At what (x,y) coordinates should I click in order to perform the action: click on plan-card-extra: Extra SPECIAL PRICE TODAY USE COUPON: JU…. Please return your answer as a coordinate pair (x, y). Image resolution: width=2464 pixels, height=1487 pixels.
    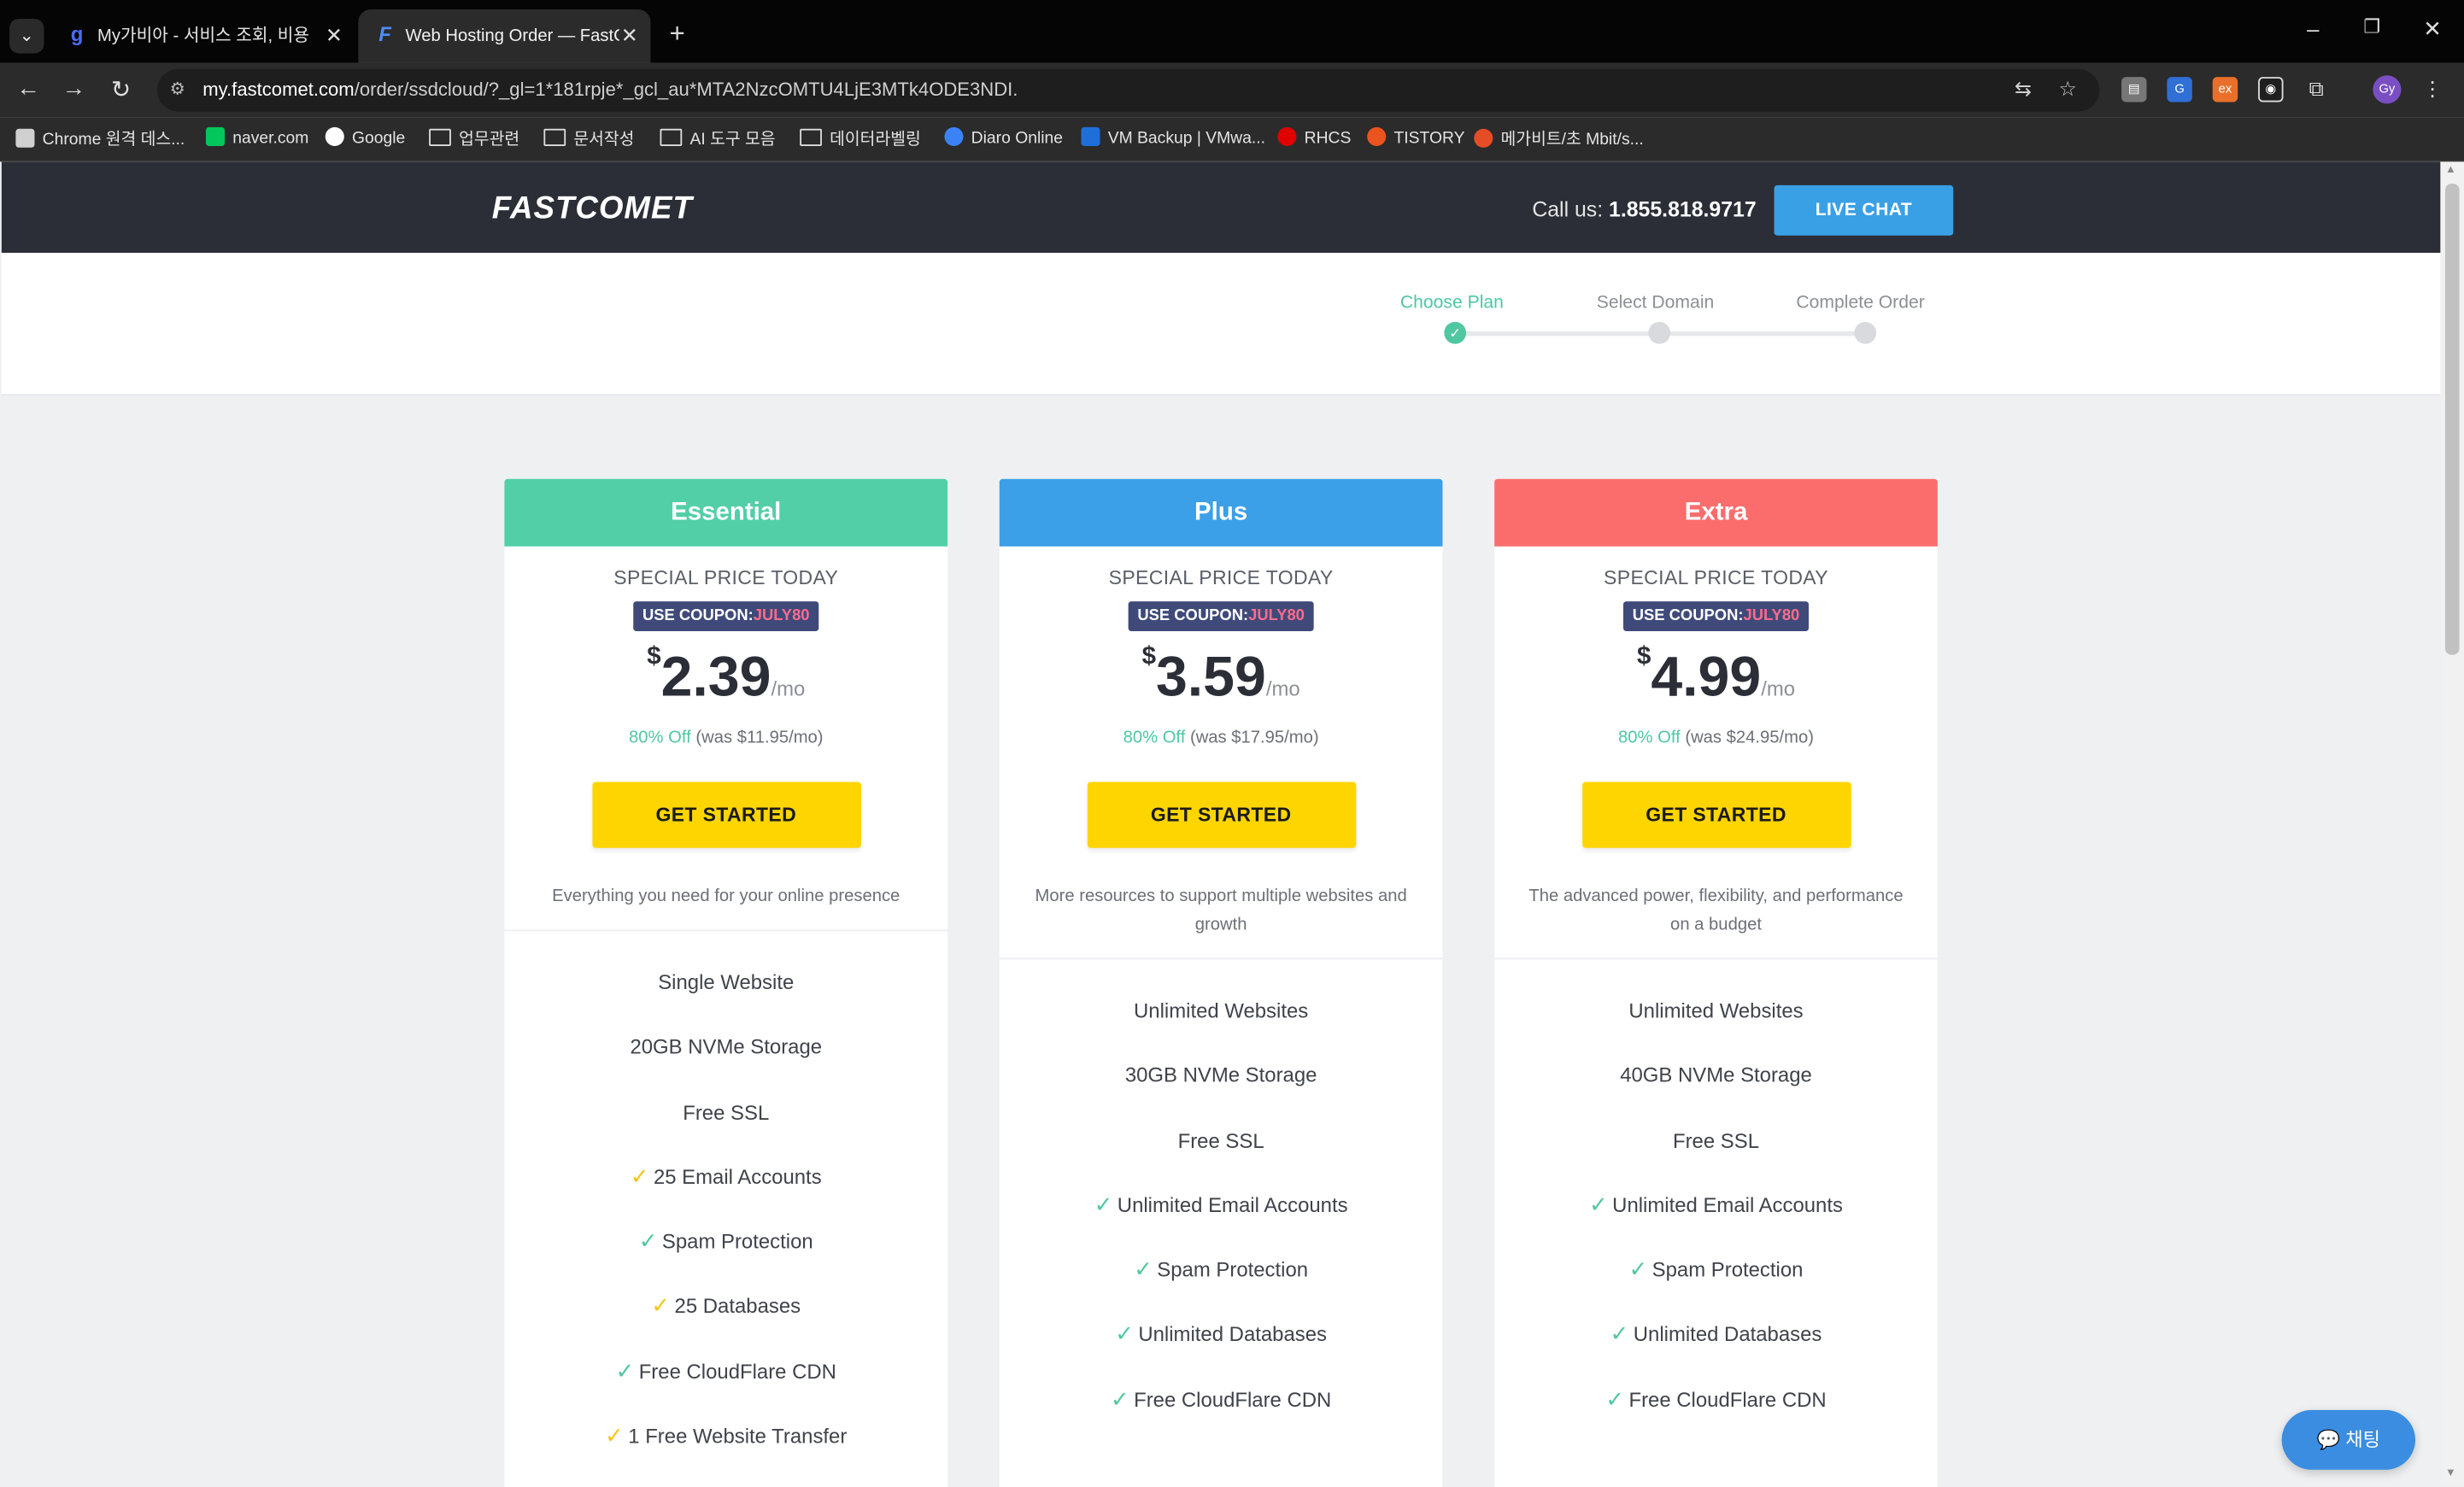
    Looking at the image, I should click on (1716, 982).